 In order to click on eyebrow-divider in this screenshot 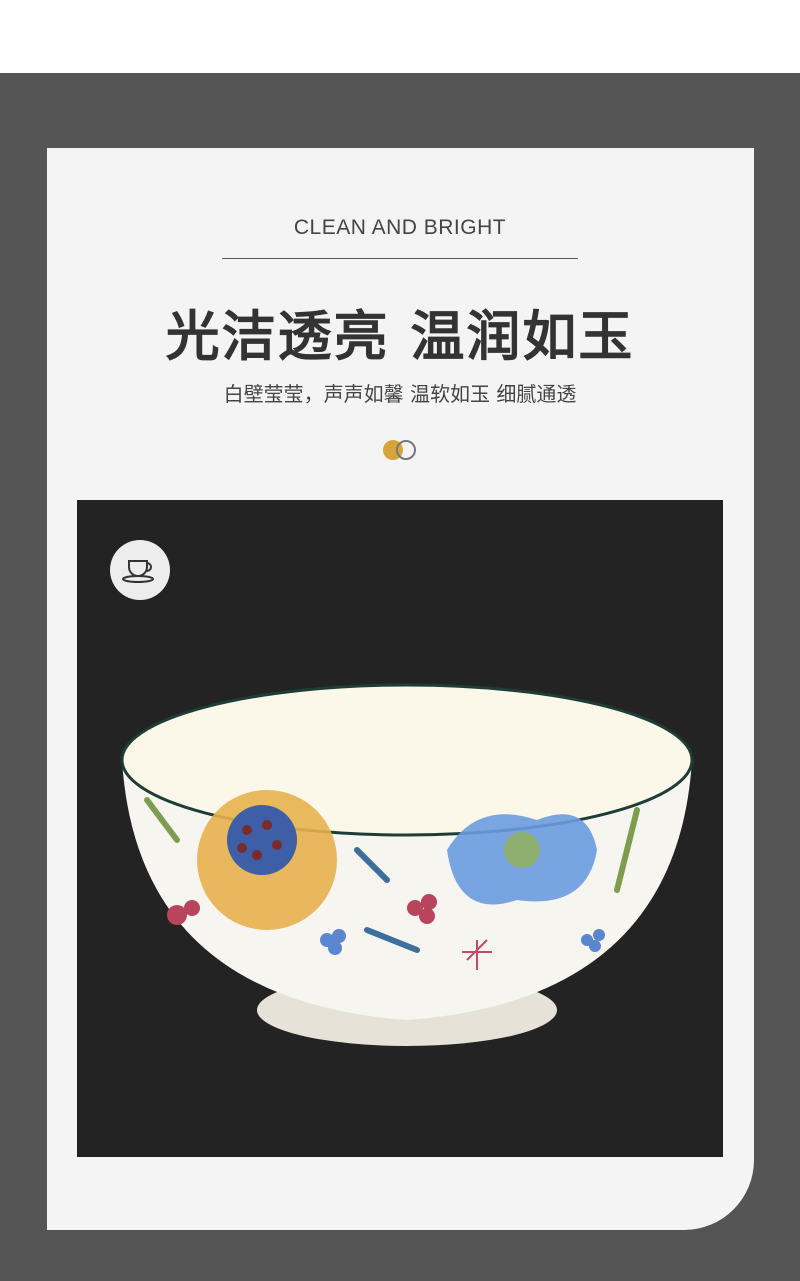, I will do `click(400, 258)`.